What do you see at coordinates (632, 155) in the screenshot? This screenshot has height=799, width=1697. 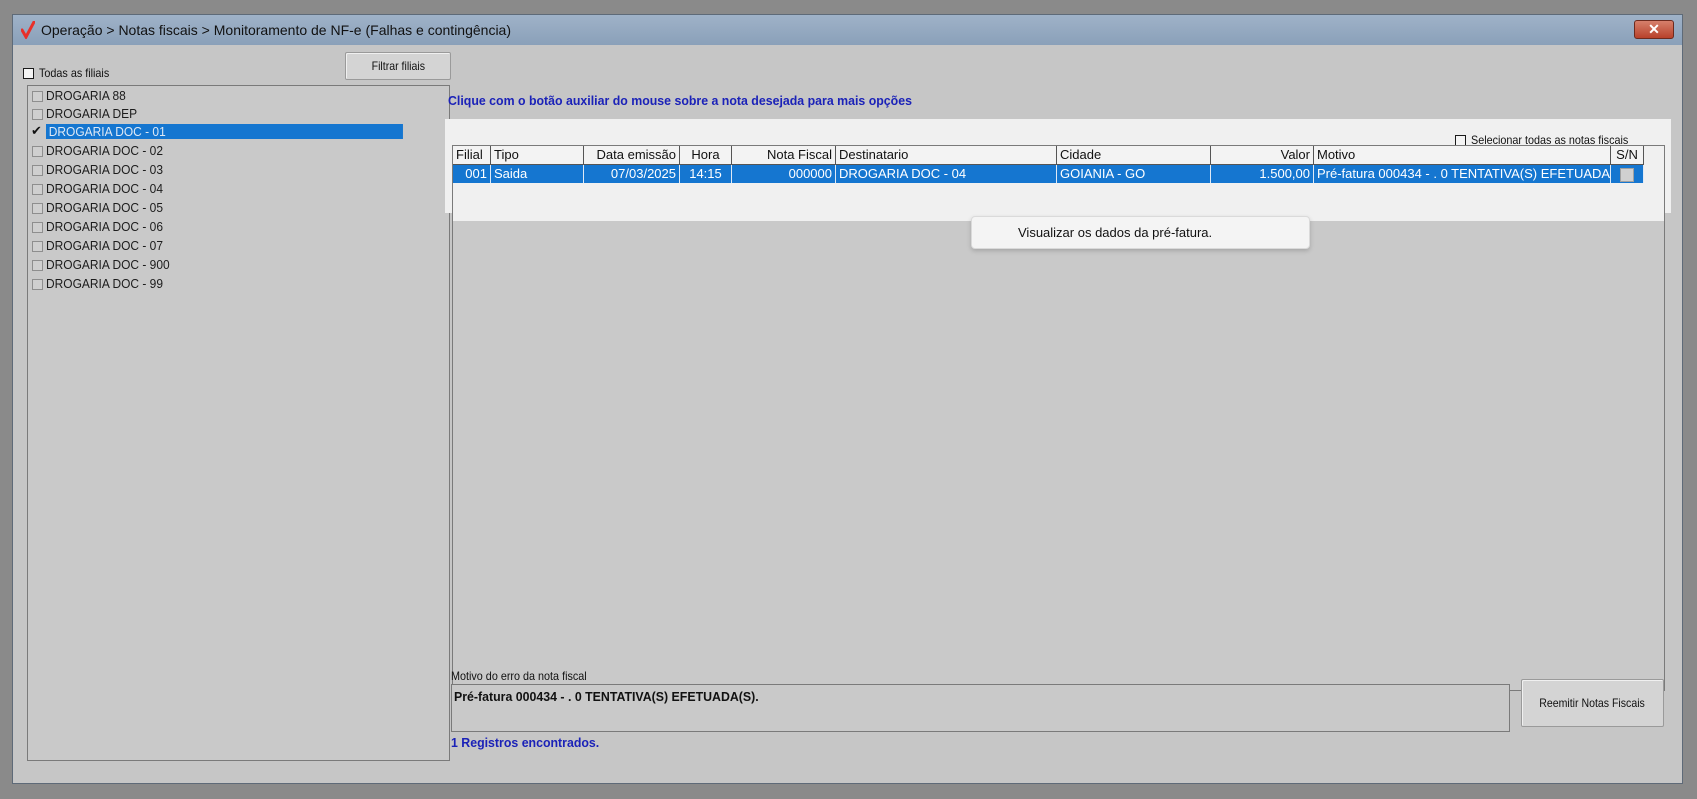 I see `column-header: Data emissão` at bounding box center [632, 155].